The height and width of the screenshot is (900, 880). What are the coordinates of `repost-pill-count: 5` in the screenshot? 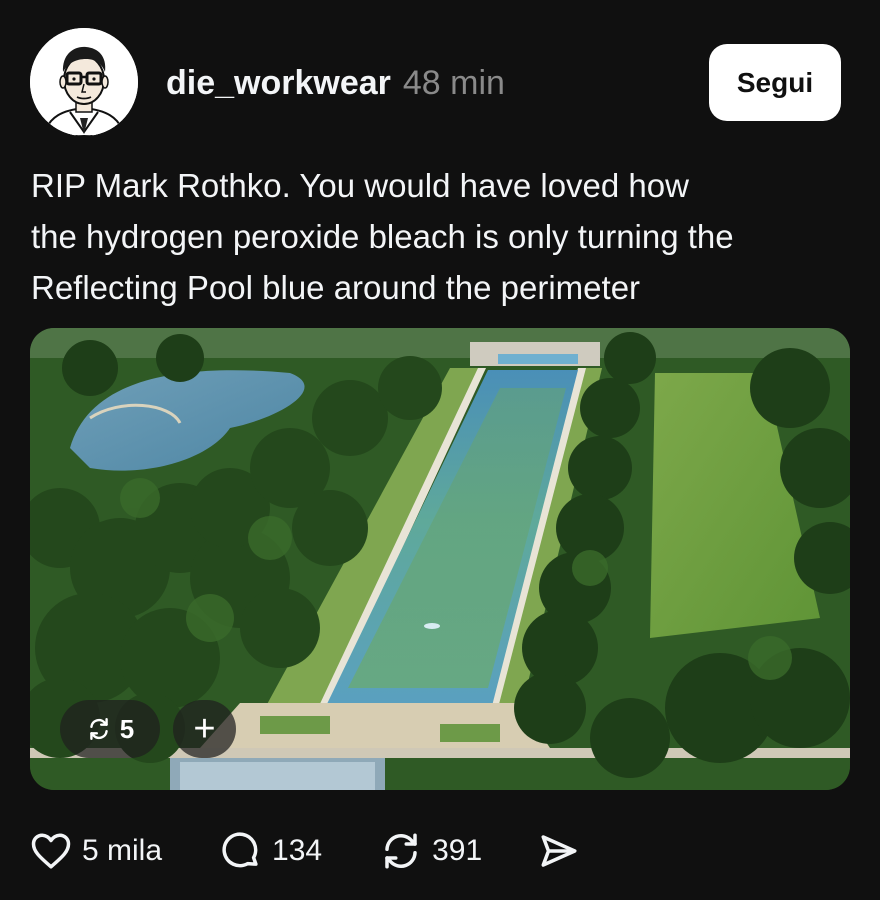 It's located at (127, 728).